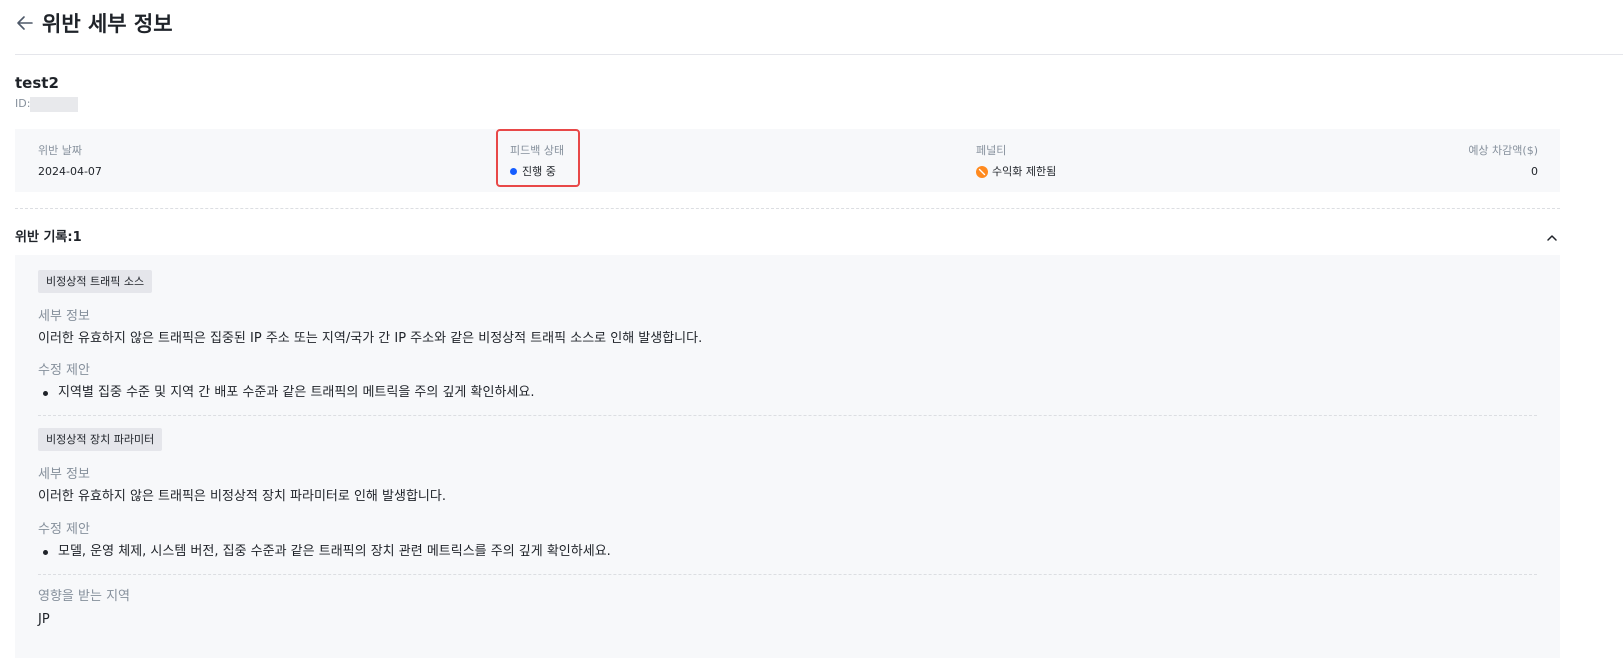  What do you see at coordinates (1016, 161) in the screenshot?
I see `summary-penalty: 페널티 수익화 제한됨` at bounding box center [1016, 161].